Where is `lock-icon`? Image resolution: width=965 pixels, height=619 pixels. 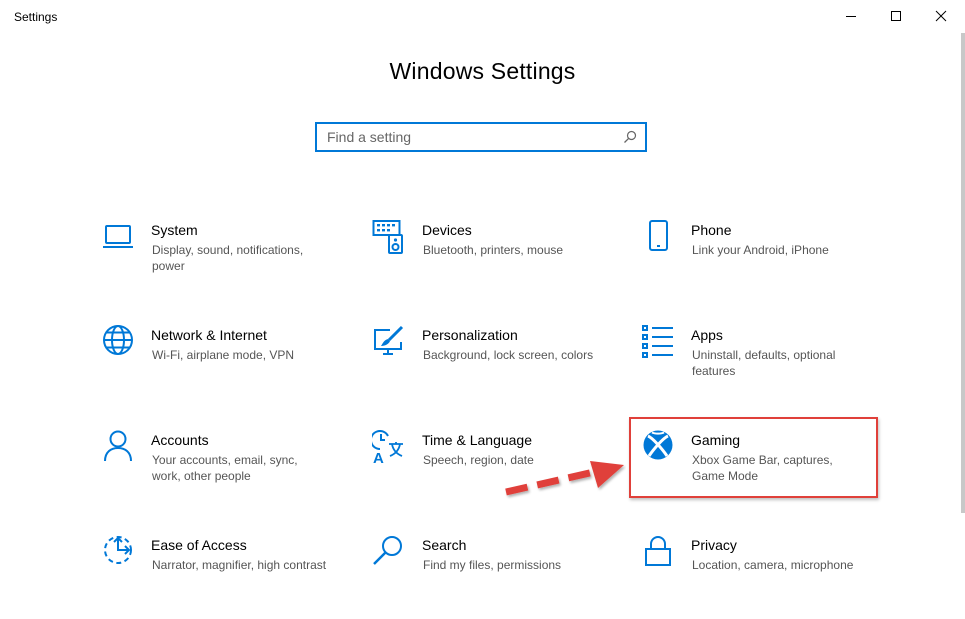 lock-icon is located at coordinates (659, 553).